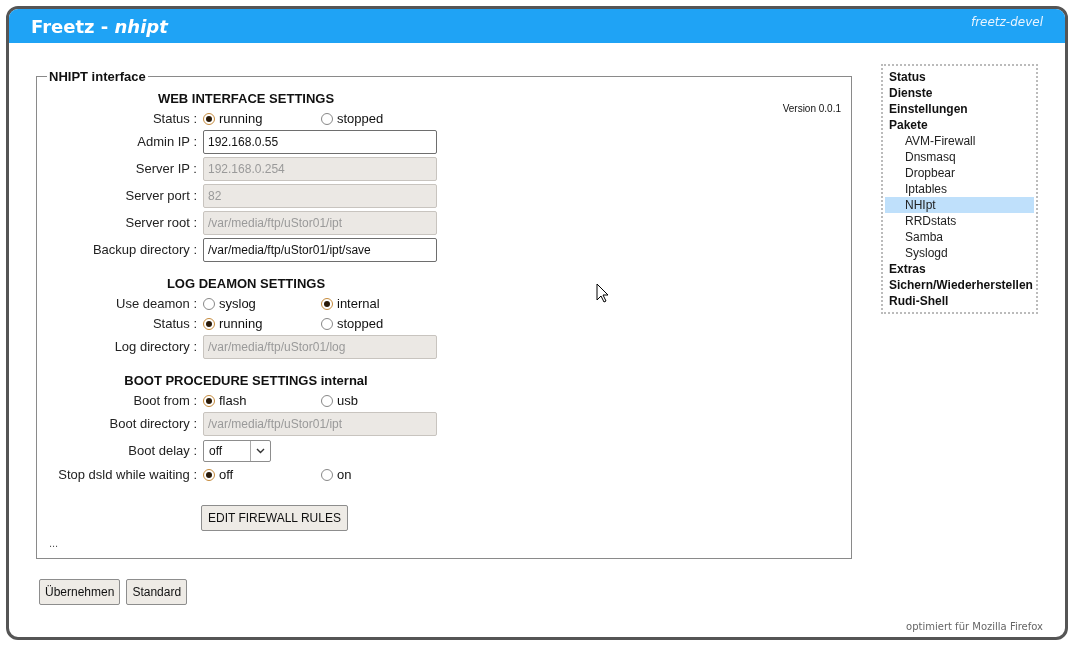  I want to click on nav-item: Dienste, so click(959, 93).